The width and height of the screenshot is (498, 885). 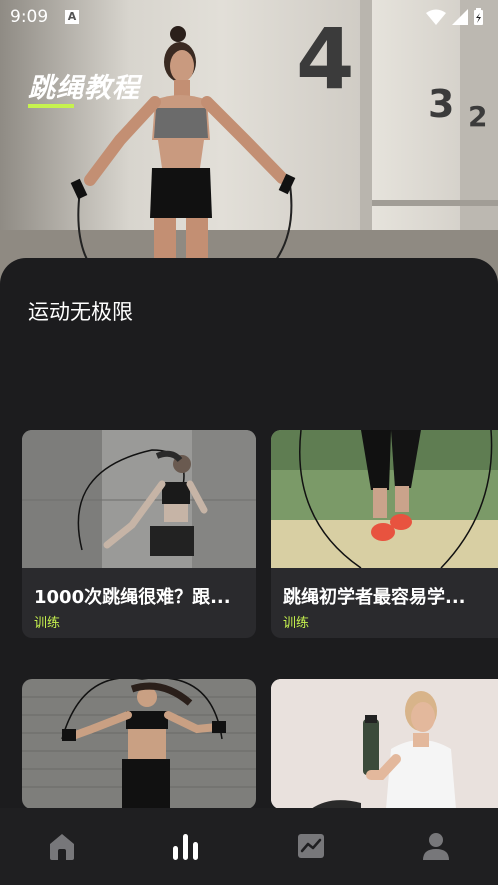 I want to click on home-icon, so click(x=62, y=847).